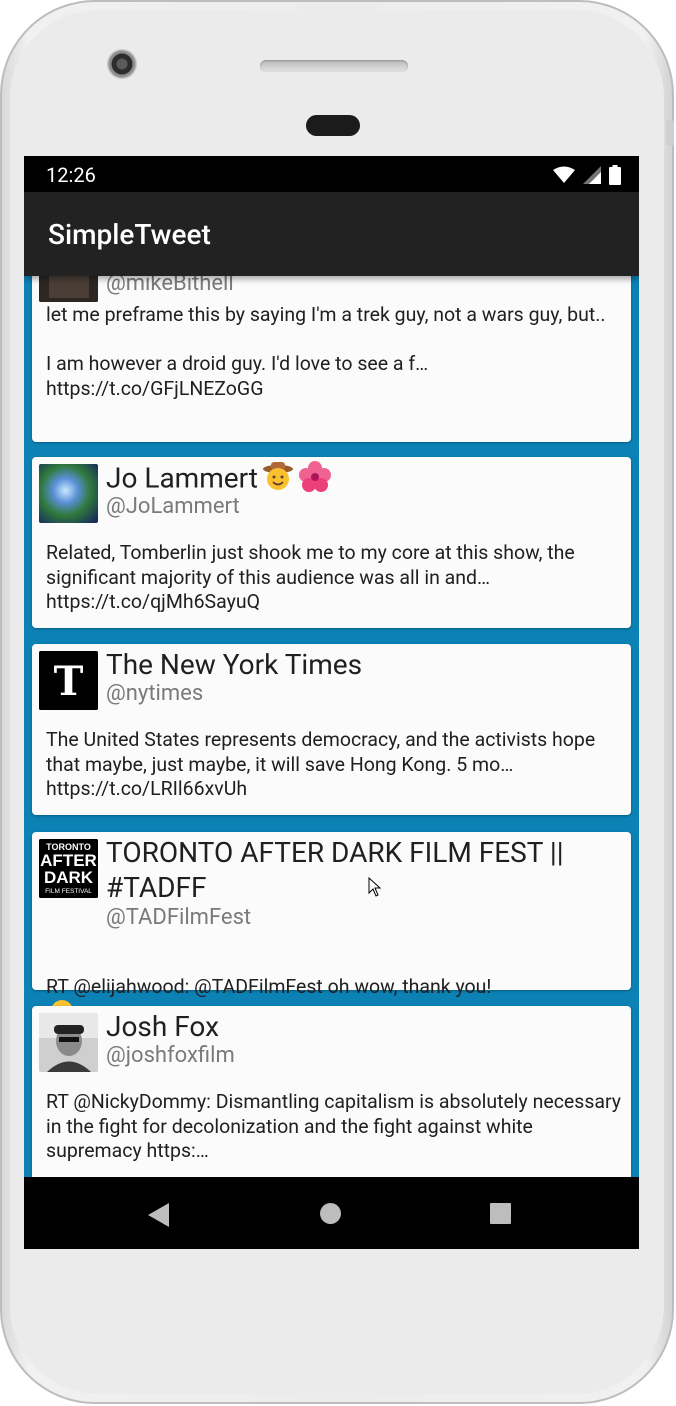 This screenshot has width=676, height=1406. I want to click on battery-icon, so click(615, 175).